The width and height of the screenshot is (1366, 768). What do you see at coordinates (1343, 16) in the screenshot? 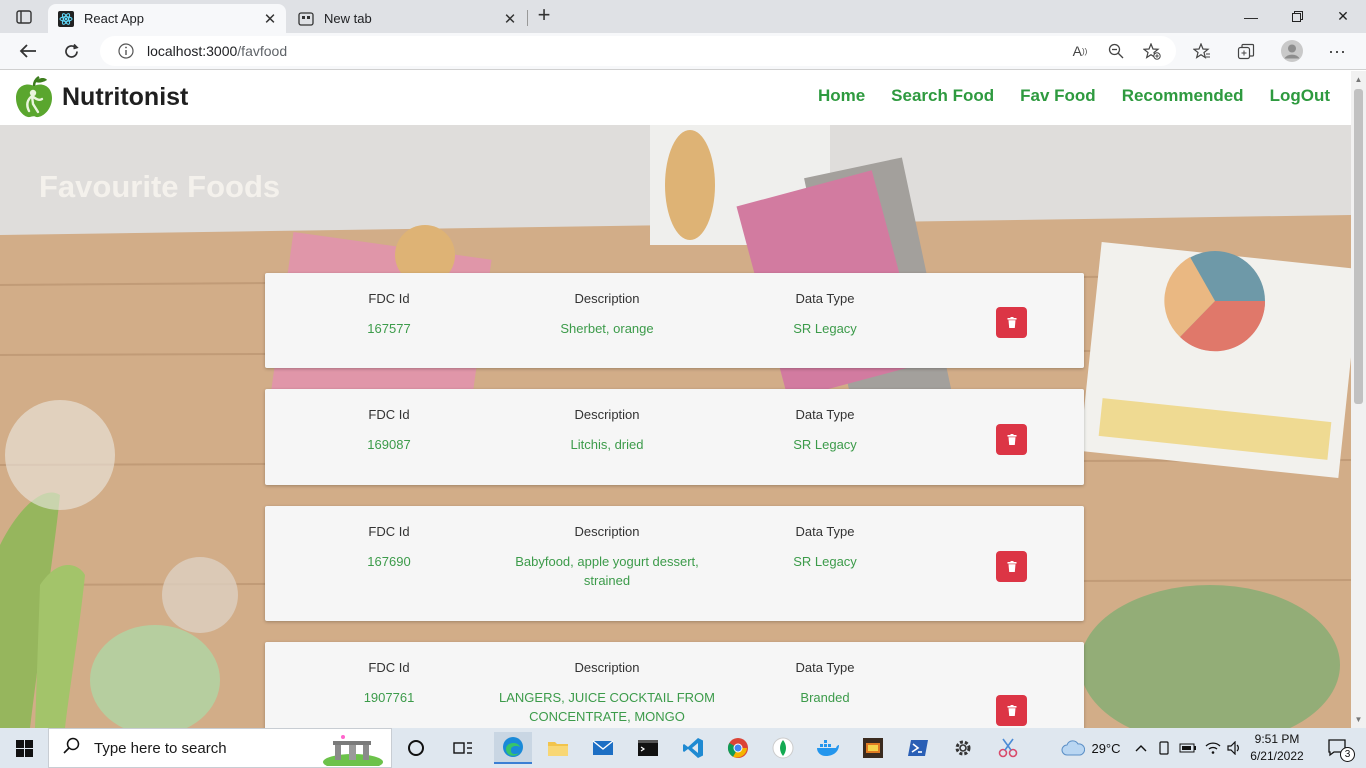
I see `window-close-icon: ✕` at bounding box center [1343, 16].